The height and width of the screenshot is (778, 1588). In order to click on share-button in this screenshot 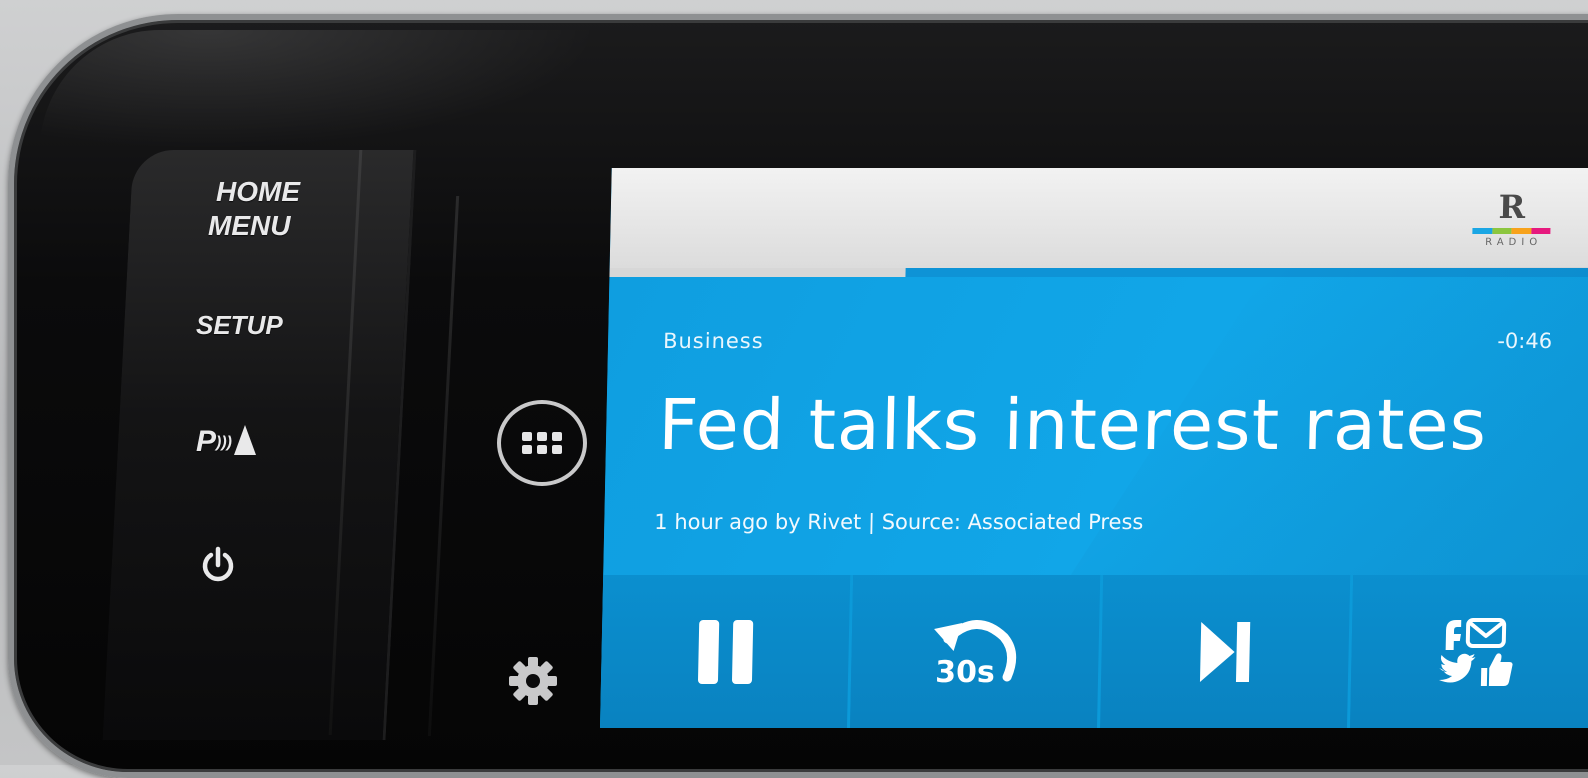, I will do `click(1469, 651)`.